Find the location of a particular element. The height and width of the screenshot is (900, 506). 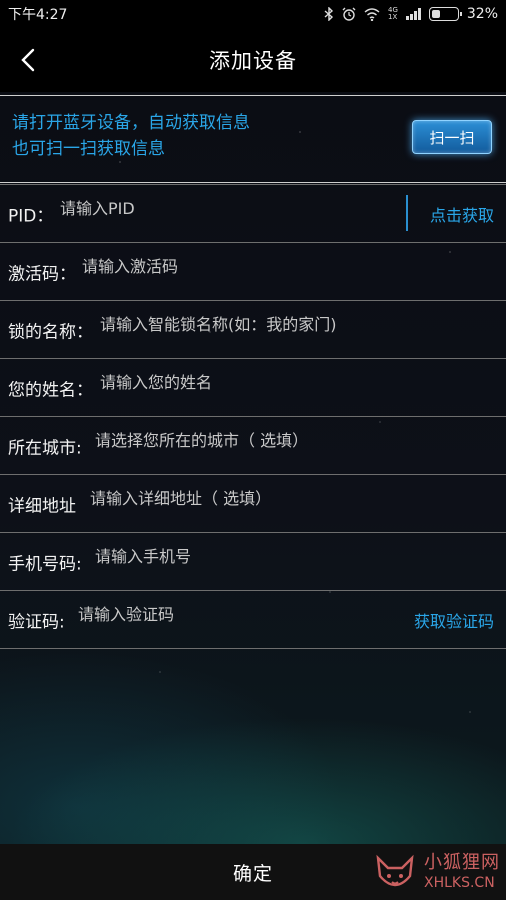

row-activation-code: 激活码： is located at coordinates (253, 272).